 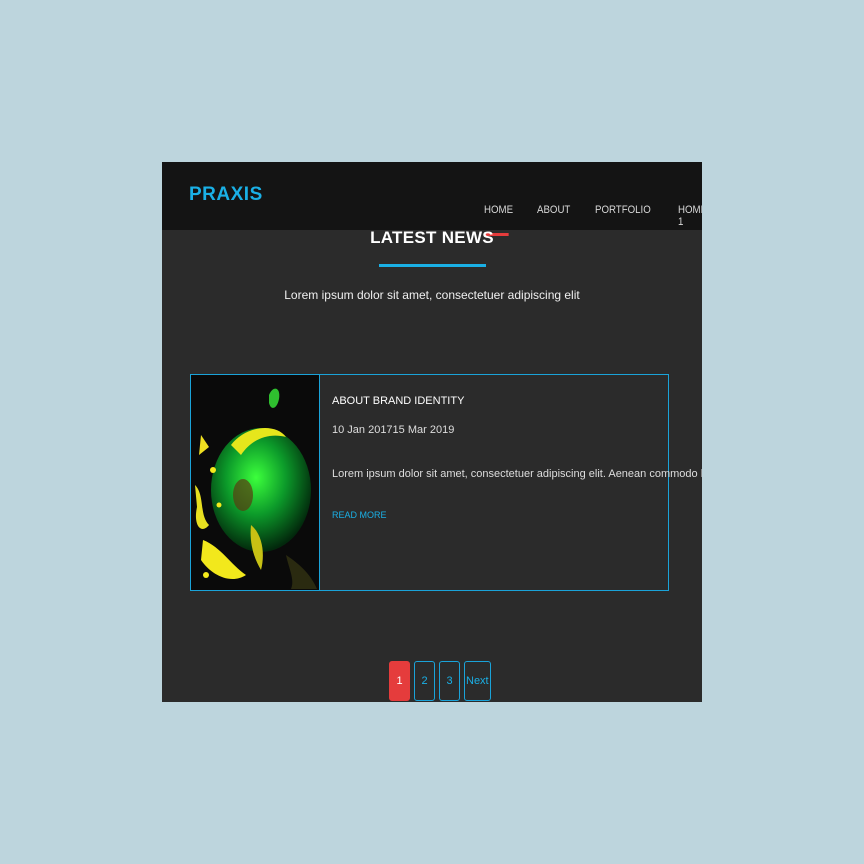 I want to click on news-thumbnail-image, so click(x=255, y=482).